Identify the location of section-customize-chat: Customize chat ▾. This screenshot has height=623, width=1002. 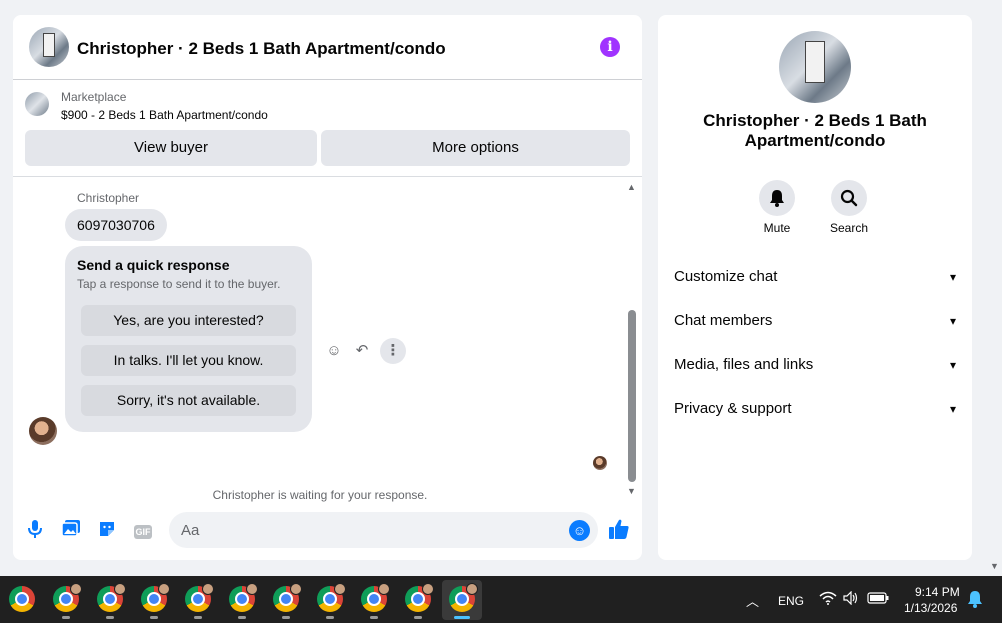
(815, 277).